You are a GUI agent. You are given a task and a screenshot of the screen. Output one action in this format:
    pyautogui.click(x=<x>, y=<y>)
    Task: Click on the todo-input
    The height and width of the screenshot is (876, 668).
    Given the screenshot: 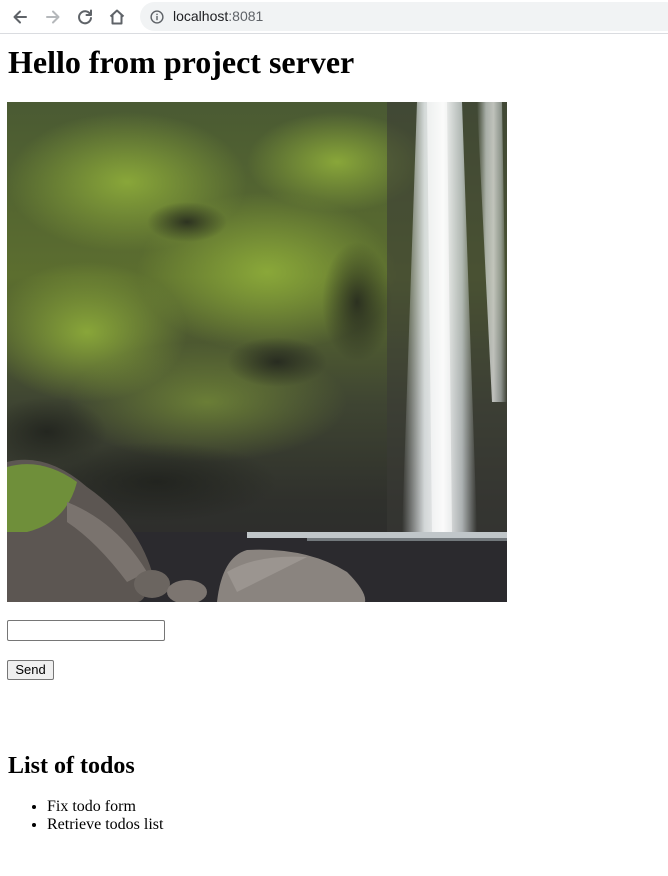 What is the action you would take?
    pyautogui.click(x=86, y=630)
    